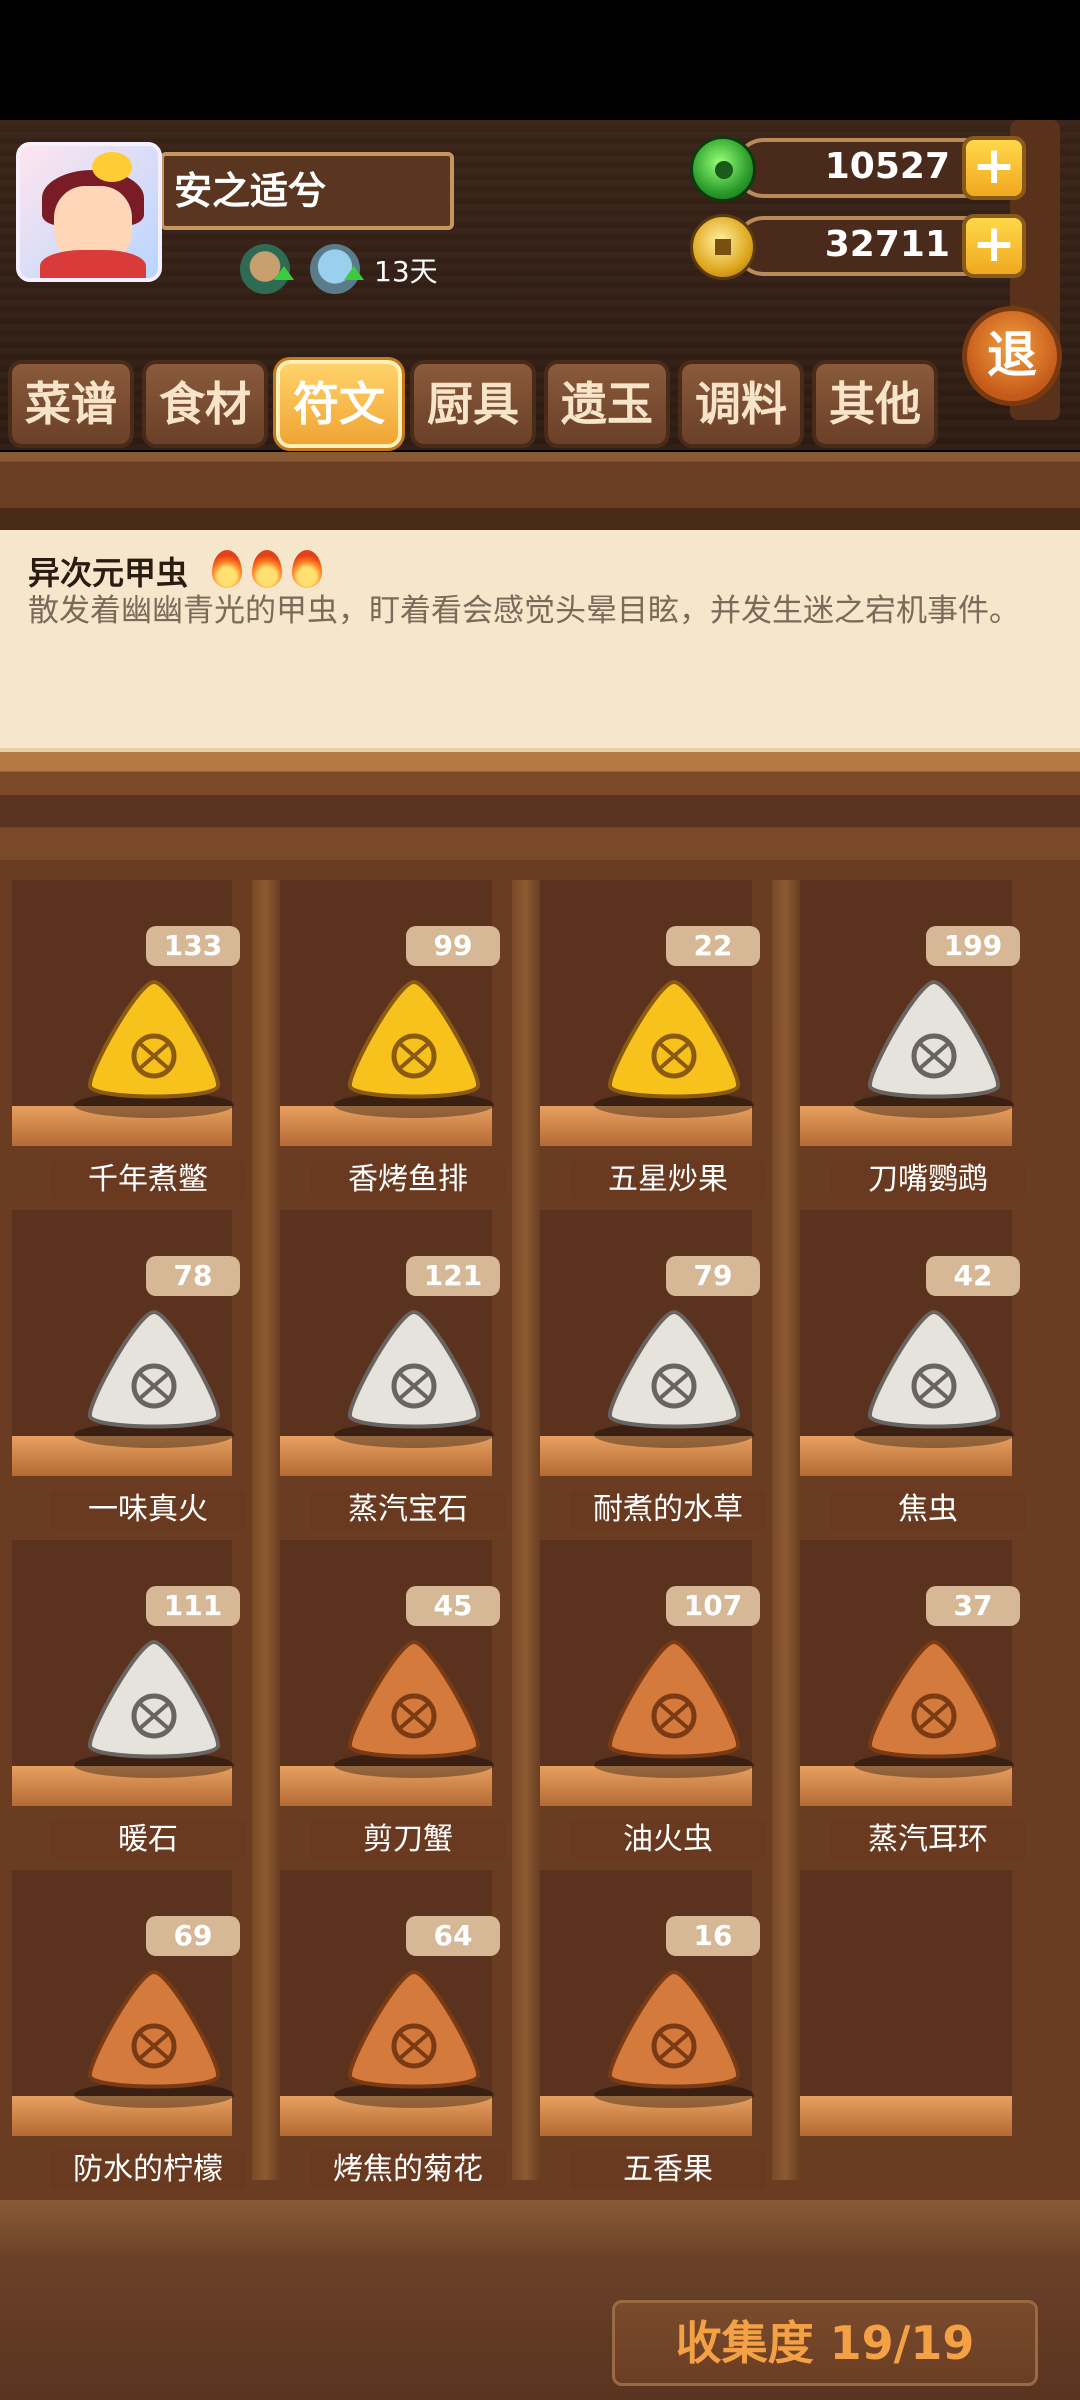 This screenshot has height=2400, width=1080. I want to click on rune-name: 耐煮的水草, so click(668, 1510).